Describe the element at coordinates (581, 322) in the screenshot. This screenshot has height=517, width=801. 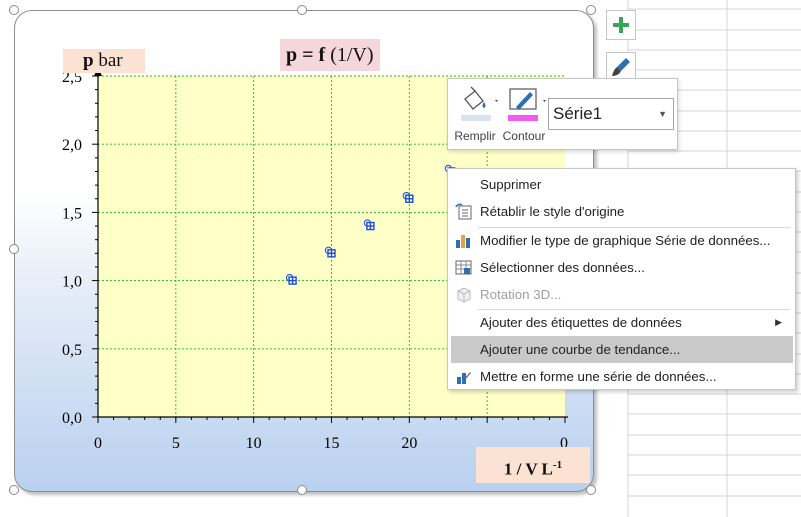
I see `menu-item-label: Ajouter des étiquettes de données` at that location.